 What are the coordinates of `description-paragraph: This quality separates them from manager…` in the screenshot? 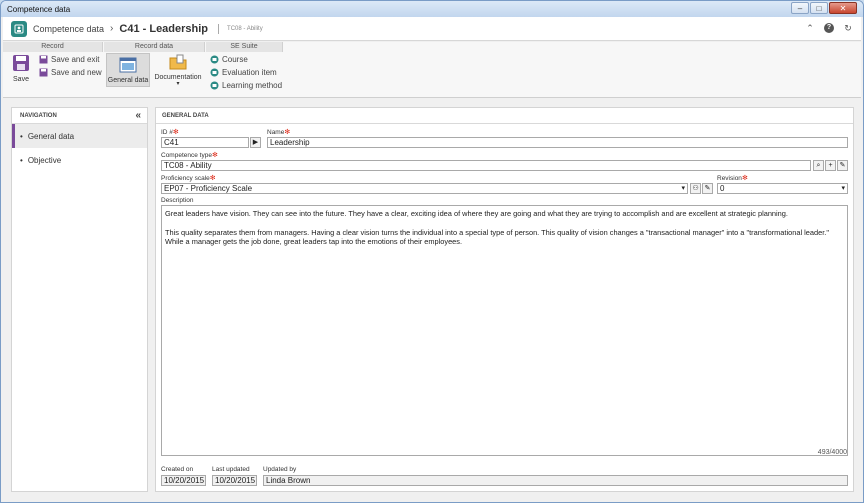 It's located at (497, 237).